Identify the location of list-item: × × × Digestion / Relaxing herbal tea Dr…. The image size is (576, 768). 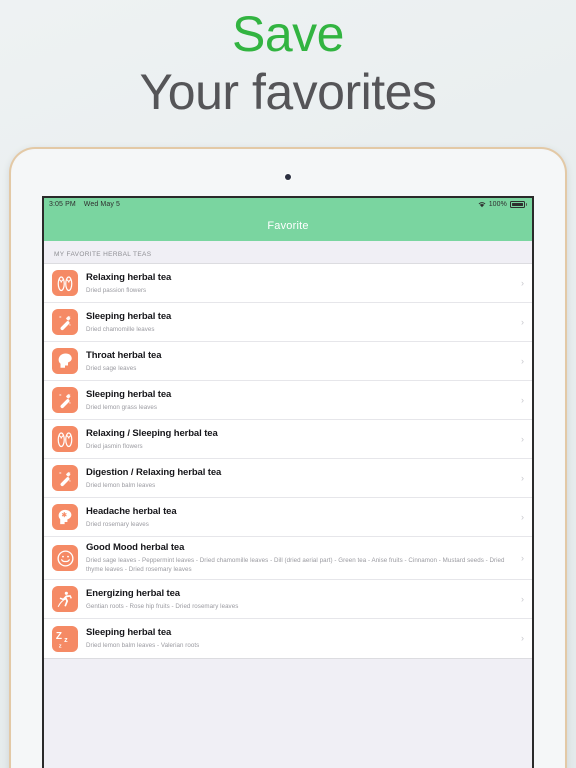
(288, 478).